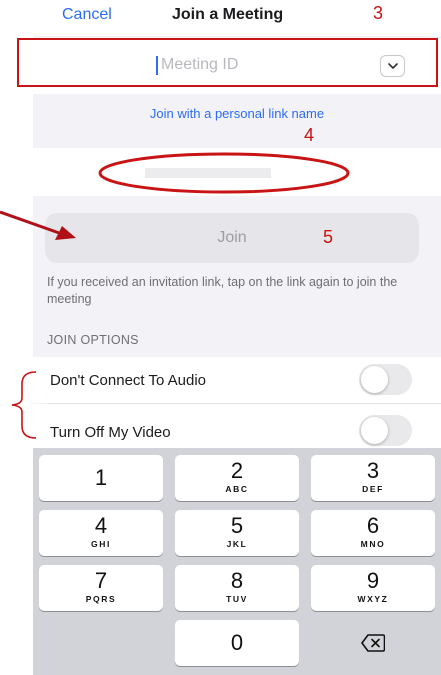  I want to click on turn-off-video-toggle, so click(385, 430).